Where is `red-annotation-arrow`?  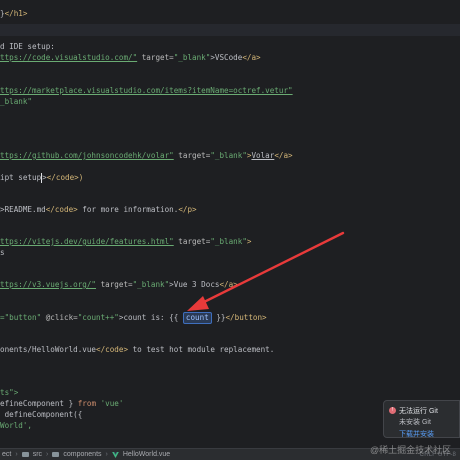
red-annotation-arrow is located at coordinates (266, 271).